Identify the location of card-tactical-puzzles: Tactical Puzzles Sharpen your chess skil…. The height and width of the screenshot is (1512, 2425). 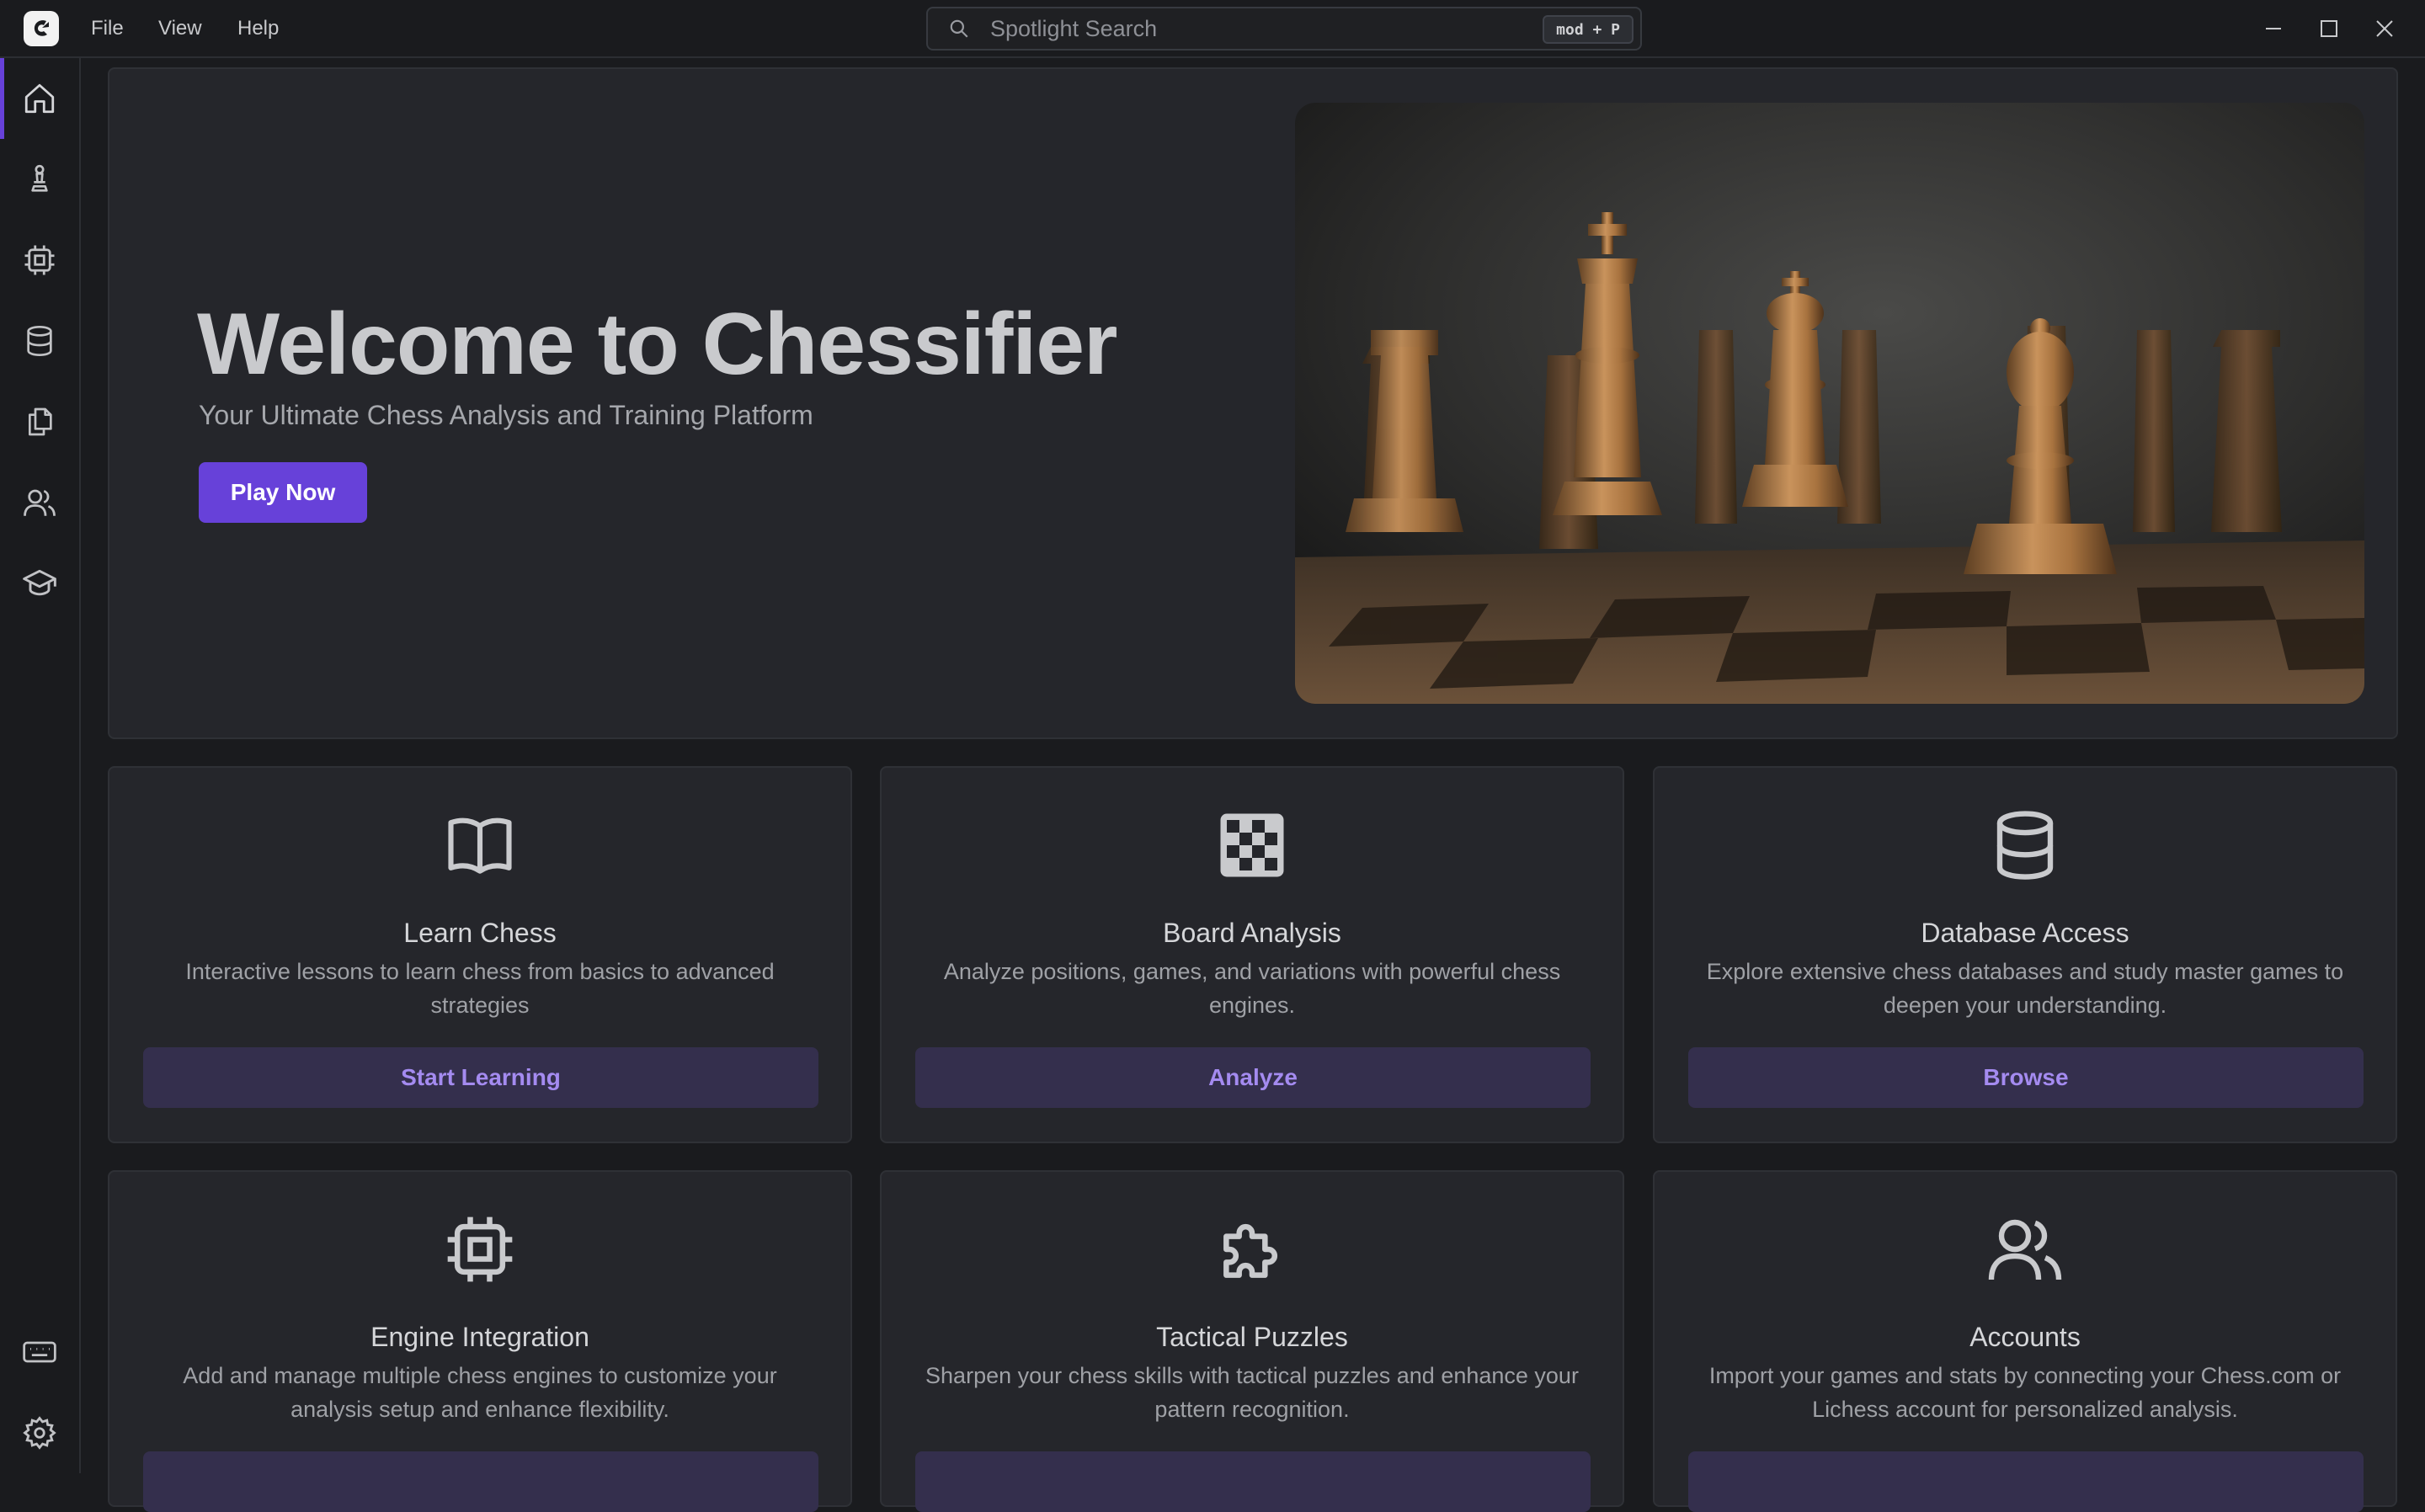
(1252, 1341).